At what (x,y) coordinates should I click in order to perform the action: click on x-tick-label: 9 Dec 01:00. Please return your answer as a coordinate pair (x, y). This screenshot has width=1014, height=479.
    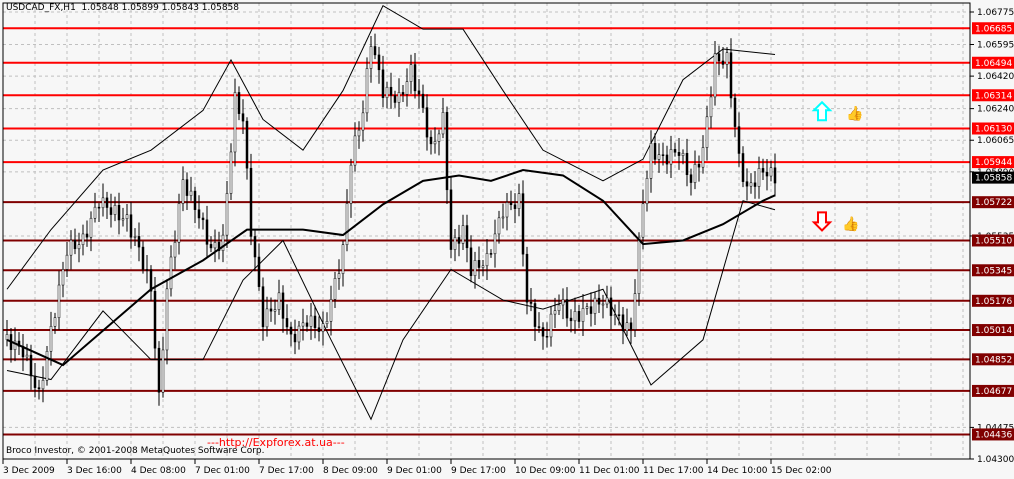
    Looking at the image, I should click on (414, 471).